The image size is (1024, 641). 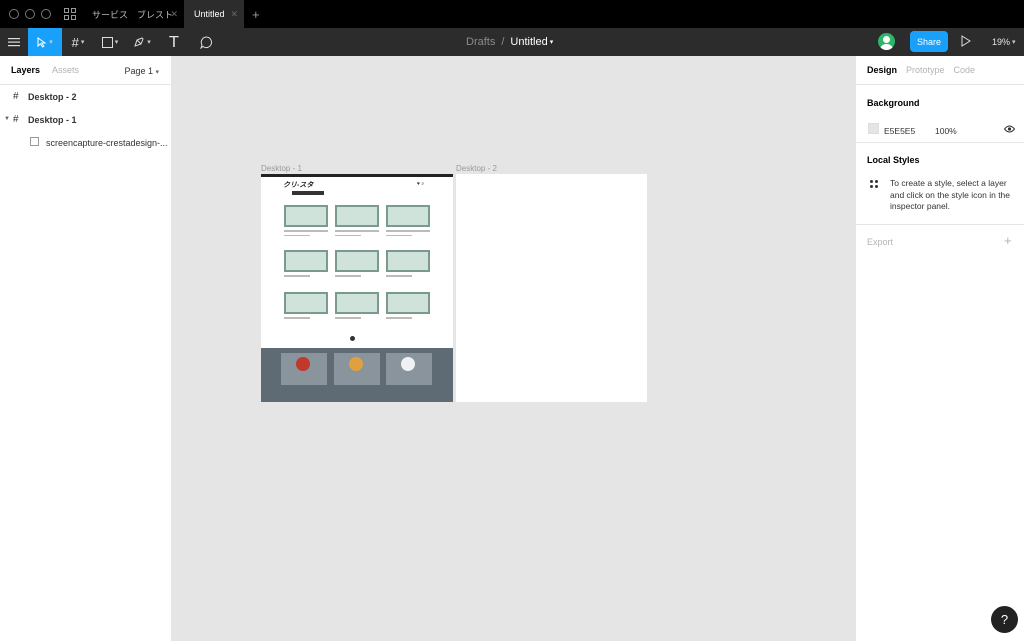 What do you see at coordinates (946, 131) in the screenshot?
I see `background-opacity: 100%` at bounding box center [946, 131].